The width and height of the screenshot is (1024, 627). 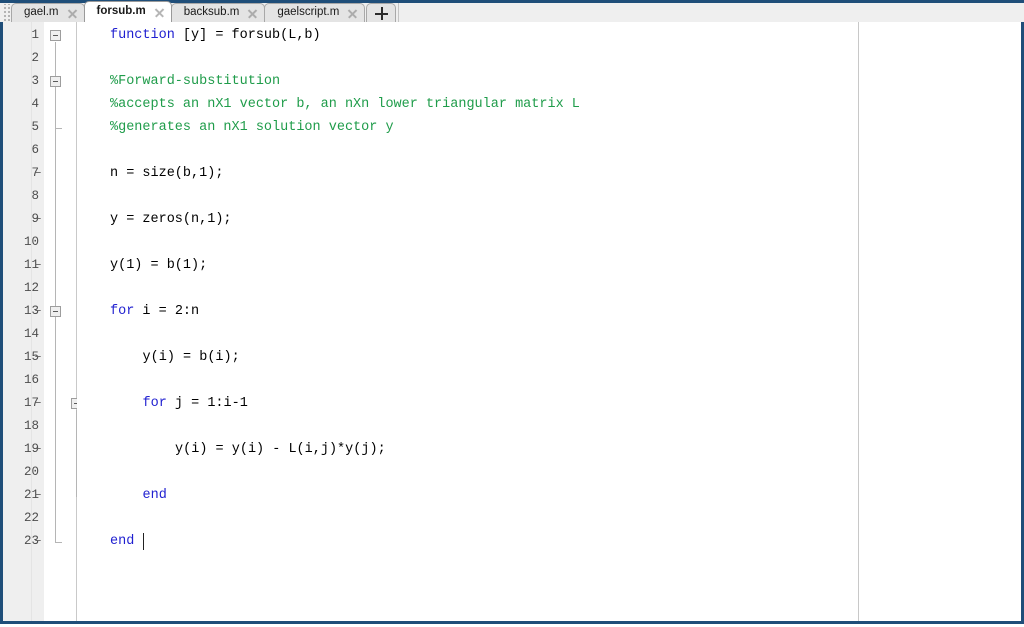 I want to click on code-line: %Forward-substitution, so click(x=195, y=81).